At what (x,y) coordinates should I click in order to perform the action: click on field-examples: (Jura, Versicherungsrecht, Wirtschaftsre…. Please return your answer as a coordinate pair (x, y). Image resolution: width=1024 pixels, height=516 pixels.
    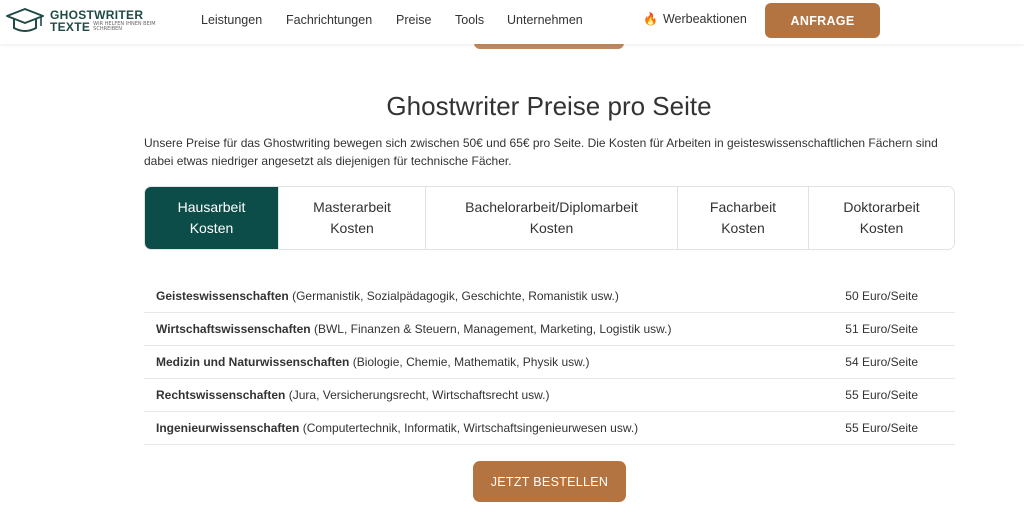
    Looking at the image, I should click on (419, 395).